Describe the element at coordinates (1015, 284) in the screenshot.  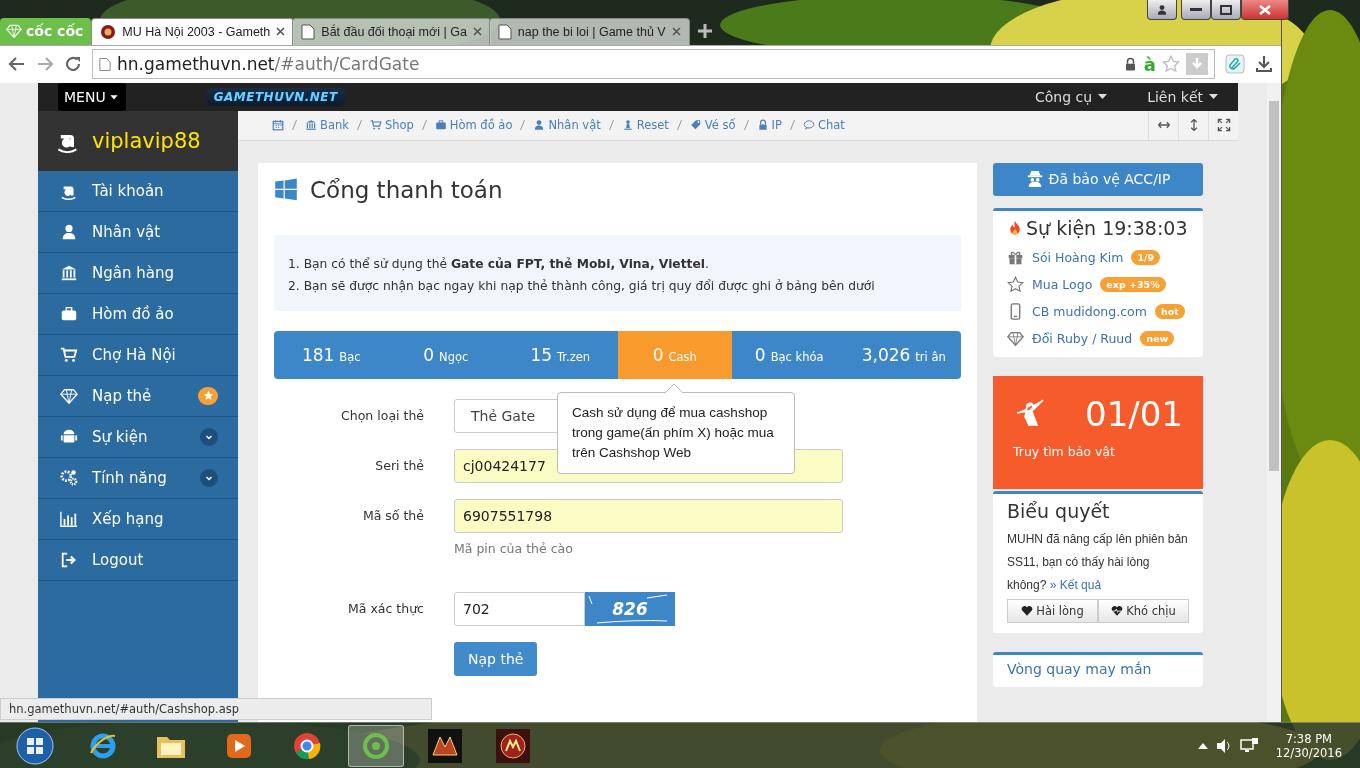
I see `star-icon` at that location.